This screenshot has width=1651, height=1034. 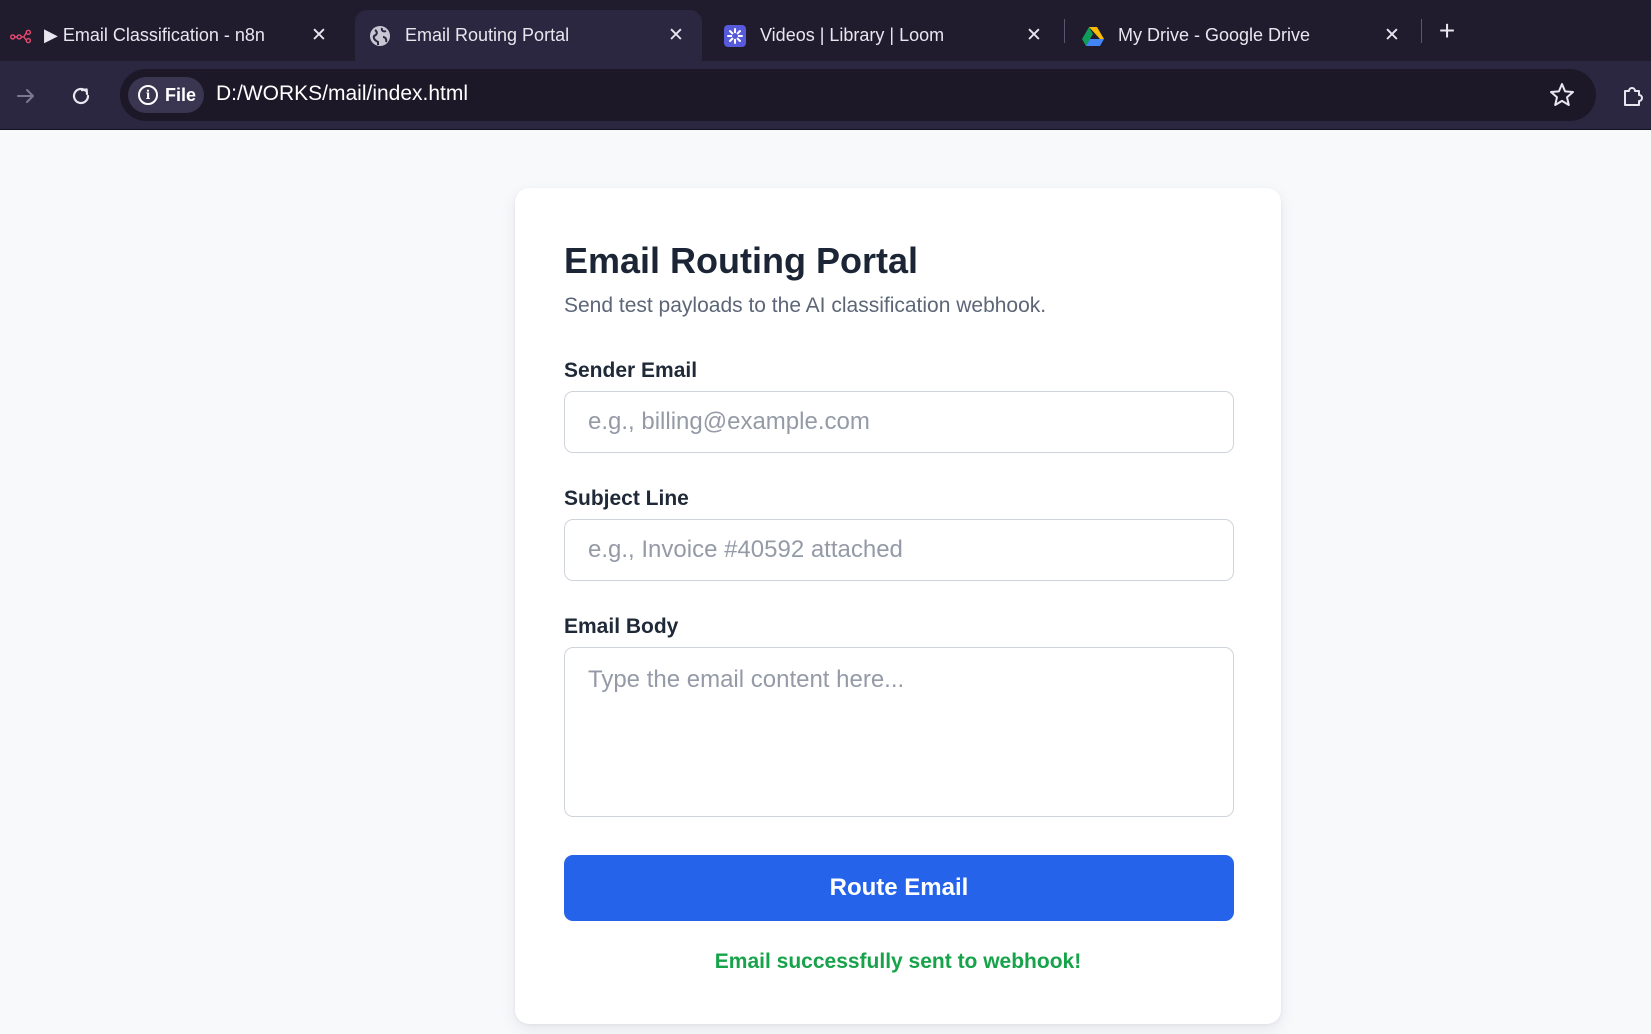 I want to click on tab-title: My Drive - Google Drive, so click(x=1214, y=35).